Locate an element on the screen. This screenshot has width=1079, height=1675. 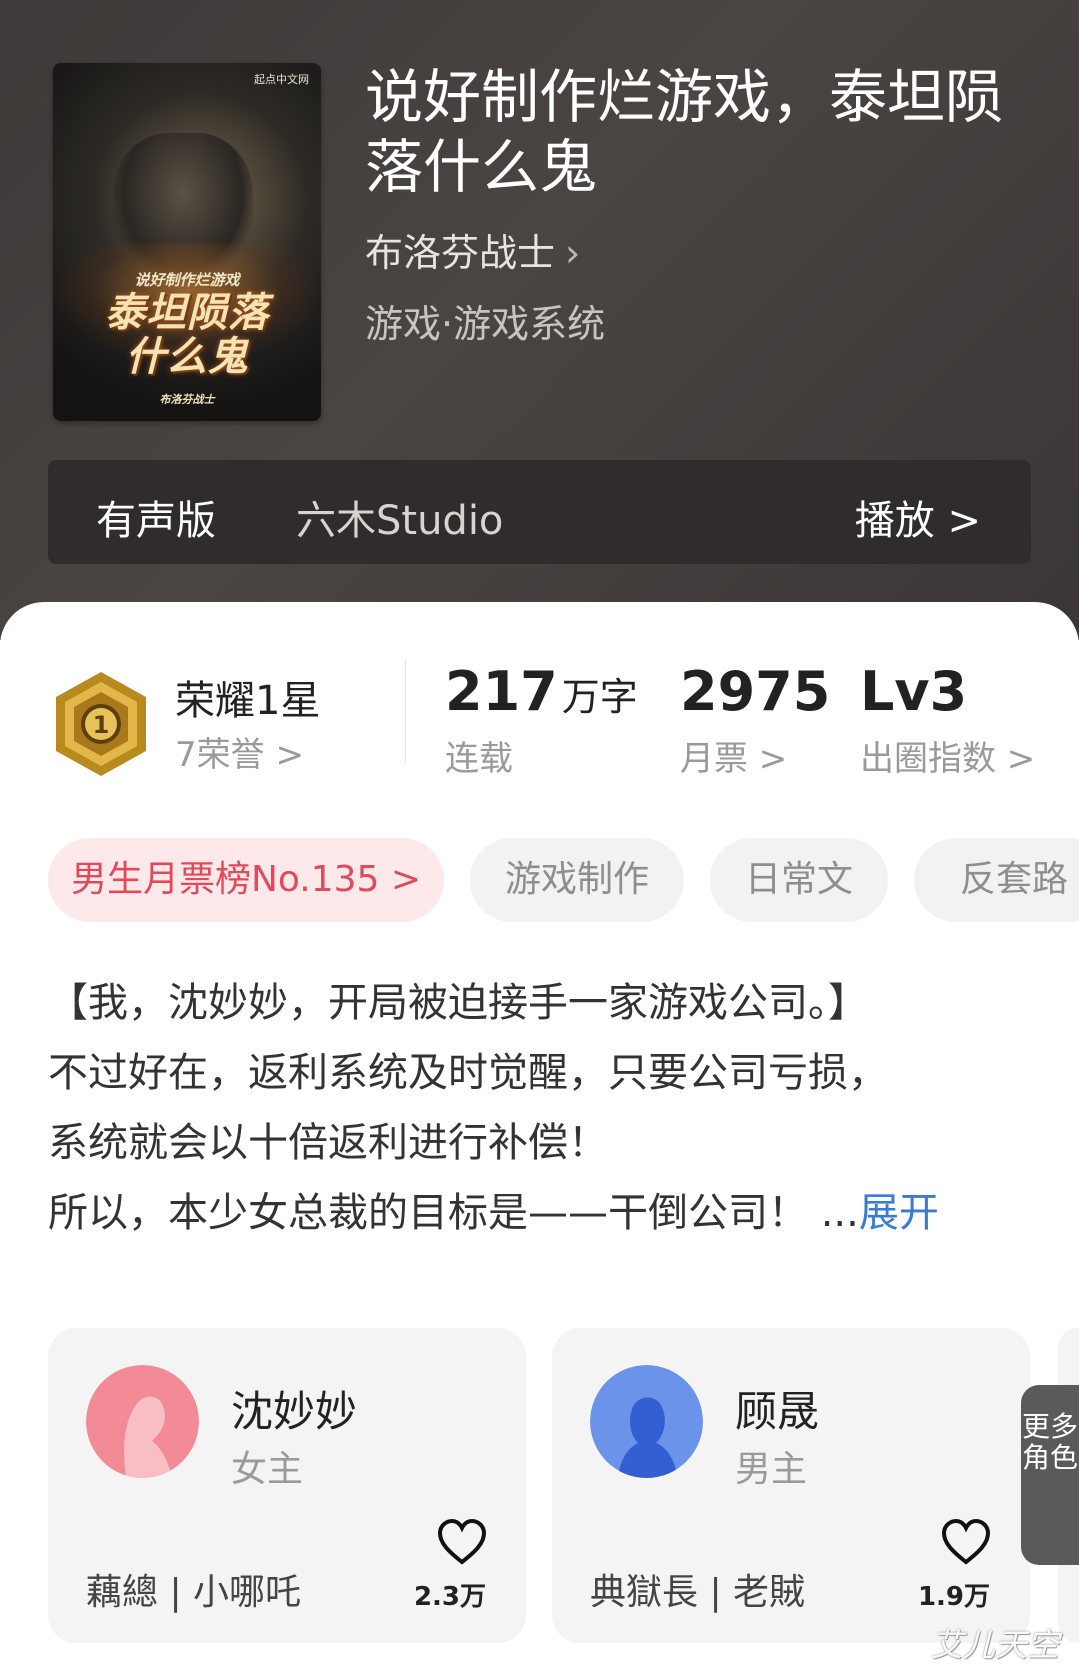
audiobook-label: 有声版 is located at coordinates (156, 521).